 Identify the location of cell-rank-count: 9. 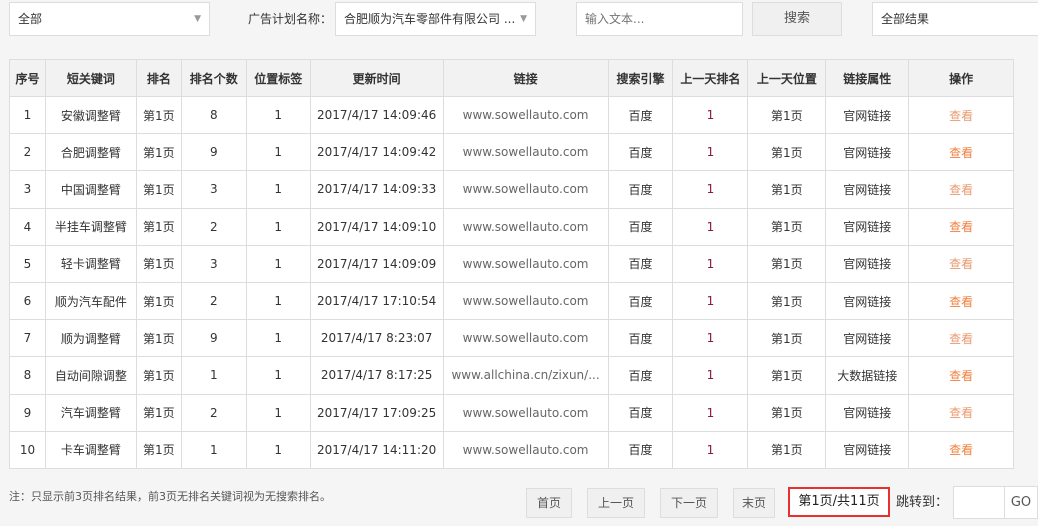
(213, 152).